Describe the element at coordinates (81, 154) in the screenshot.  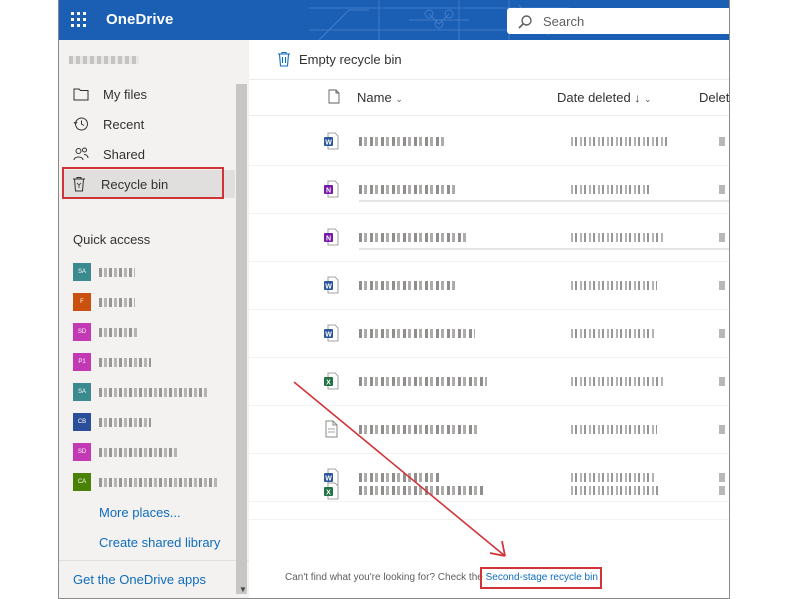
I see `people-icon` at that location.